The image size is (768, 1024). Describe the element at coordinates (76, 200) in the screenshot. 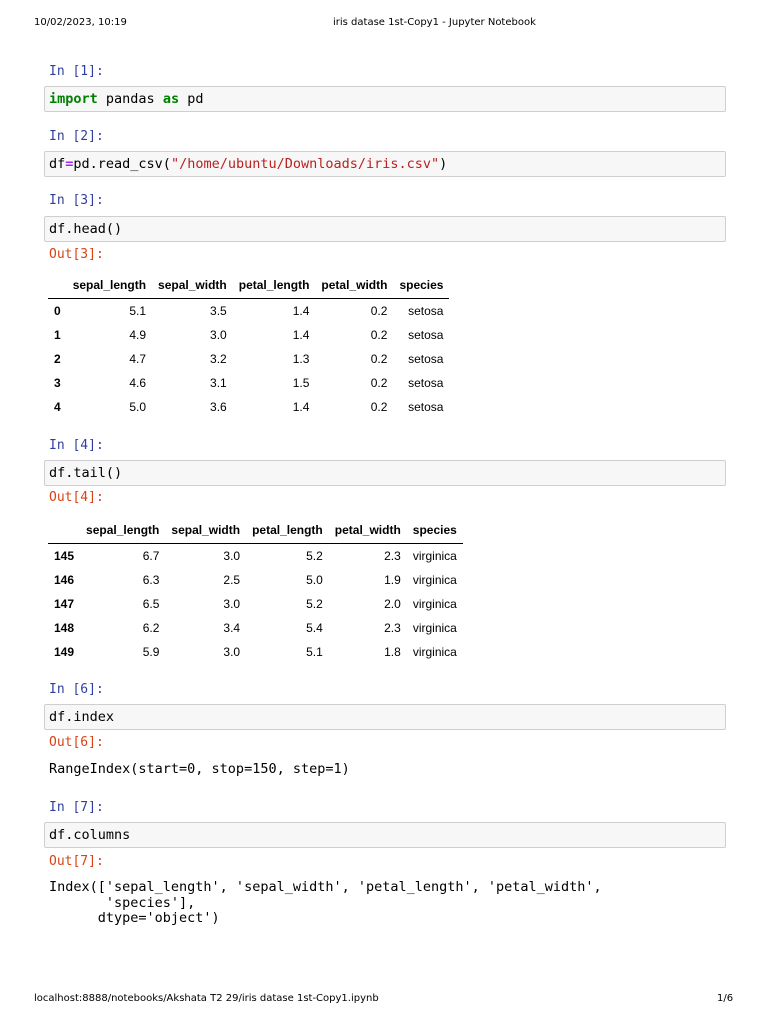

I see `input-prompt: In [3]:` at that location.